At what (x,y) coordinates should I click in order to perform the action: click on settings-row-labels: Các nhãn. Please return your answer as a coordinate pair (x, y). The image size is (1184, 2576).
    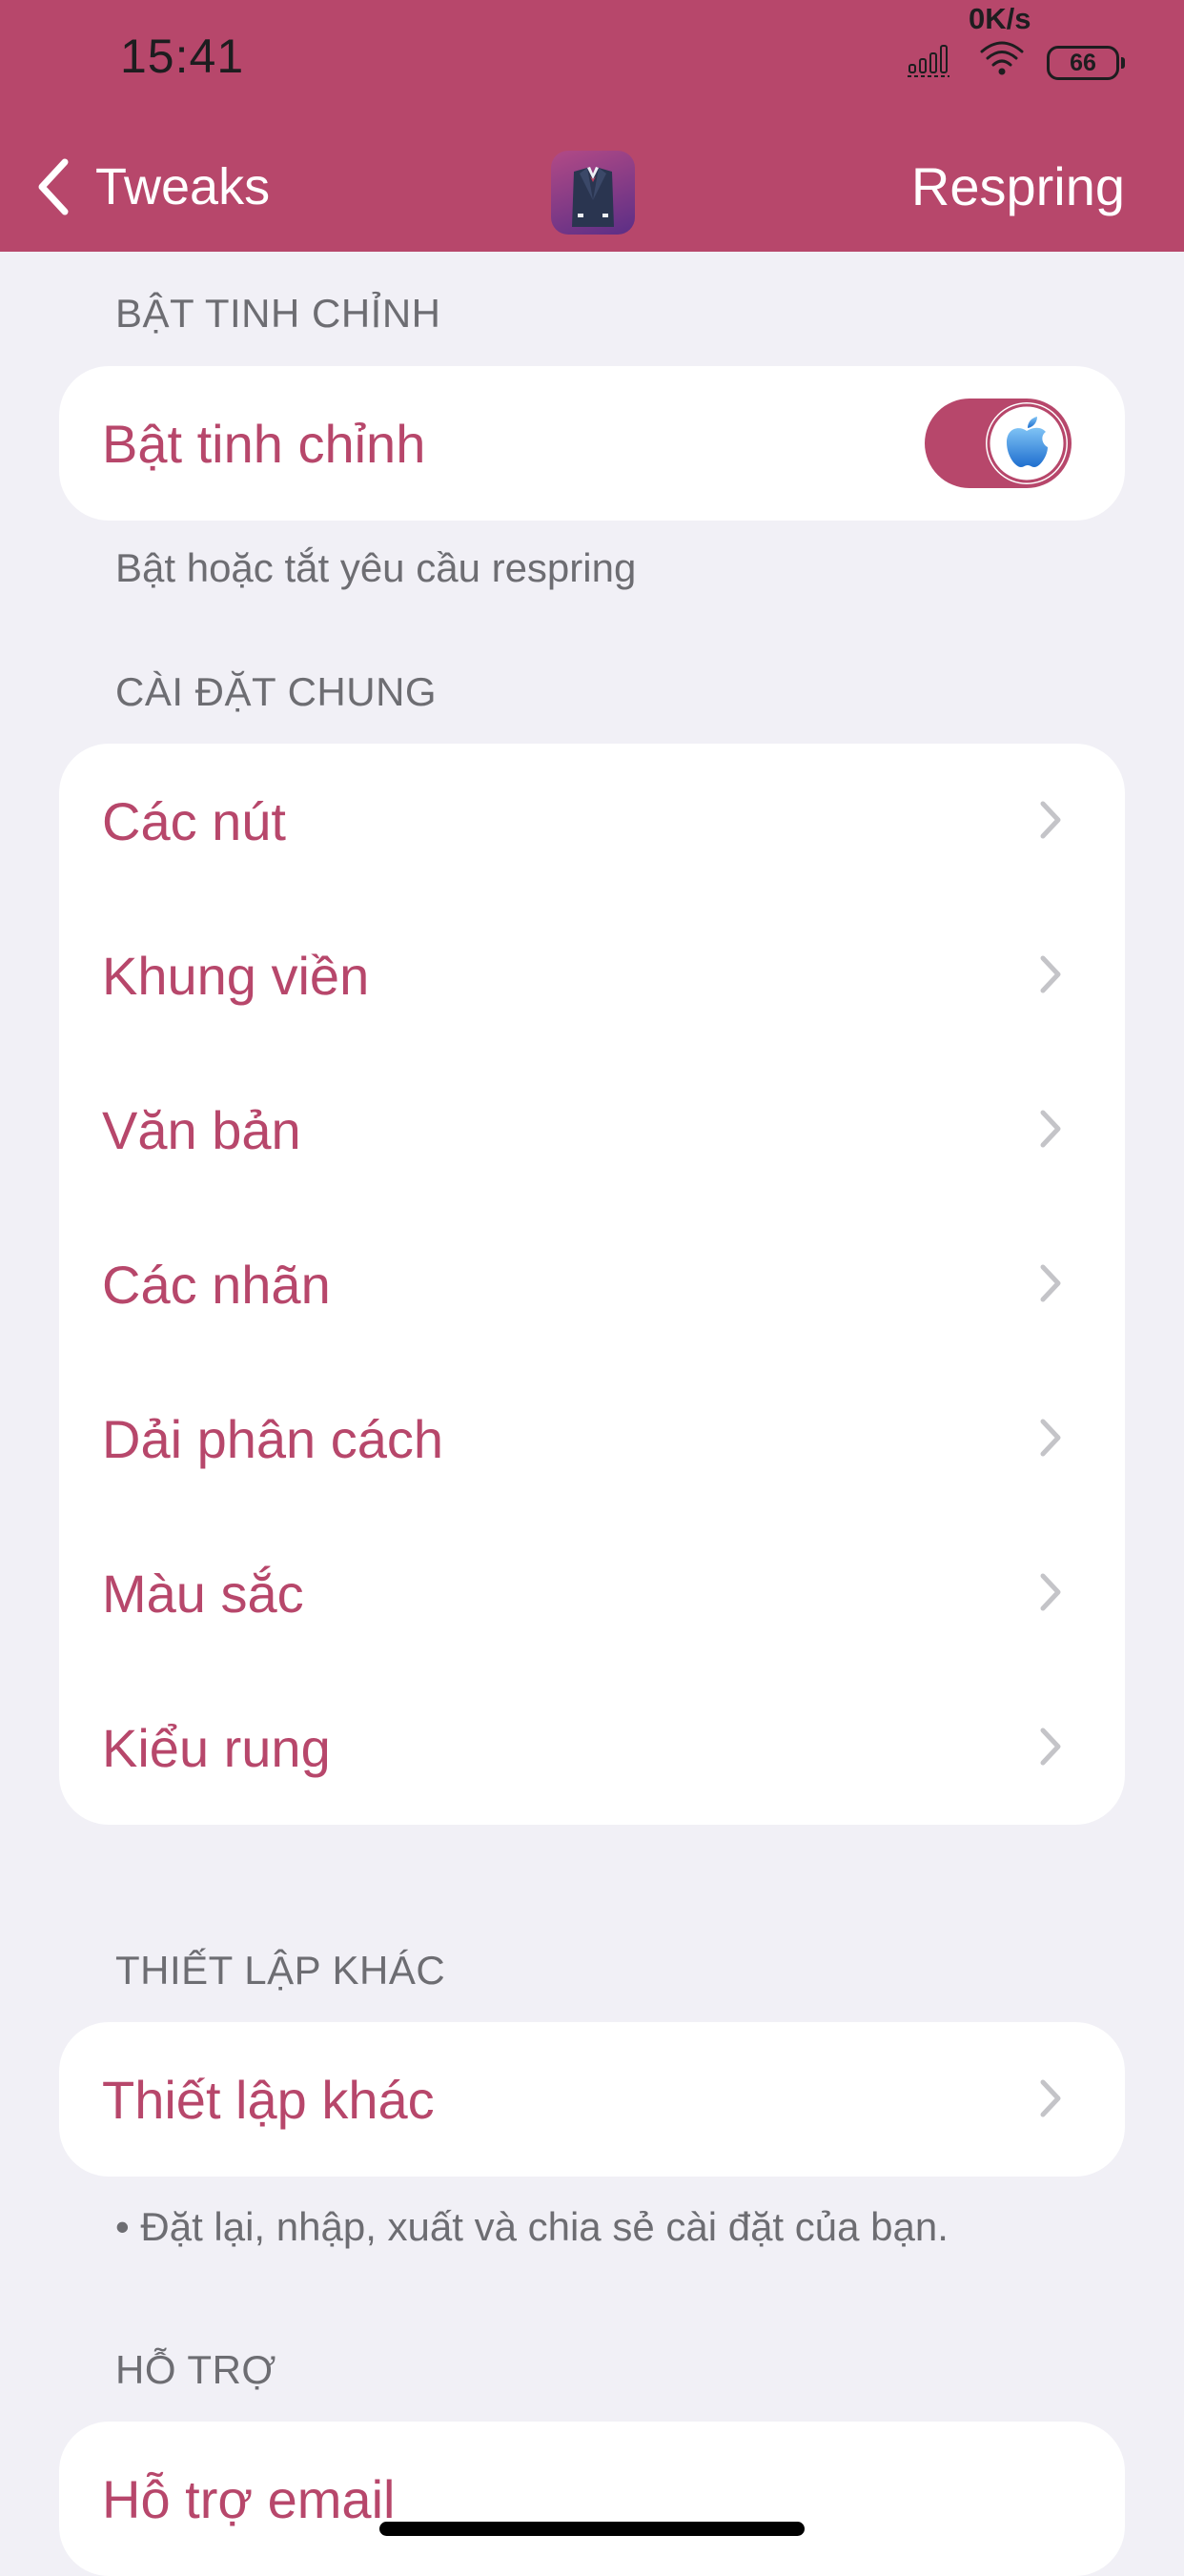
    Looking at the image, I should click on (592, 1284).